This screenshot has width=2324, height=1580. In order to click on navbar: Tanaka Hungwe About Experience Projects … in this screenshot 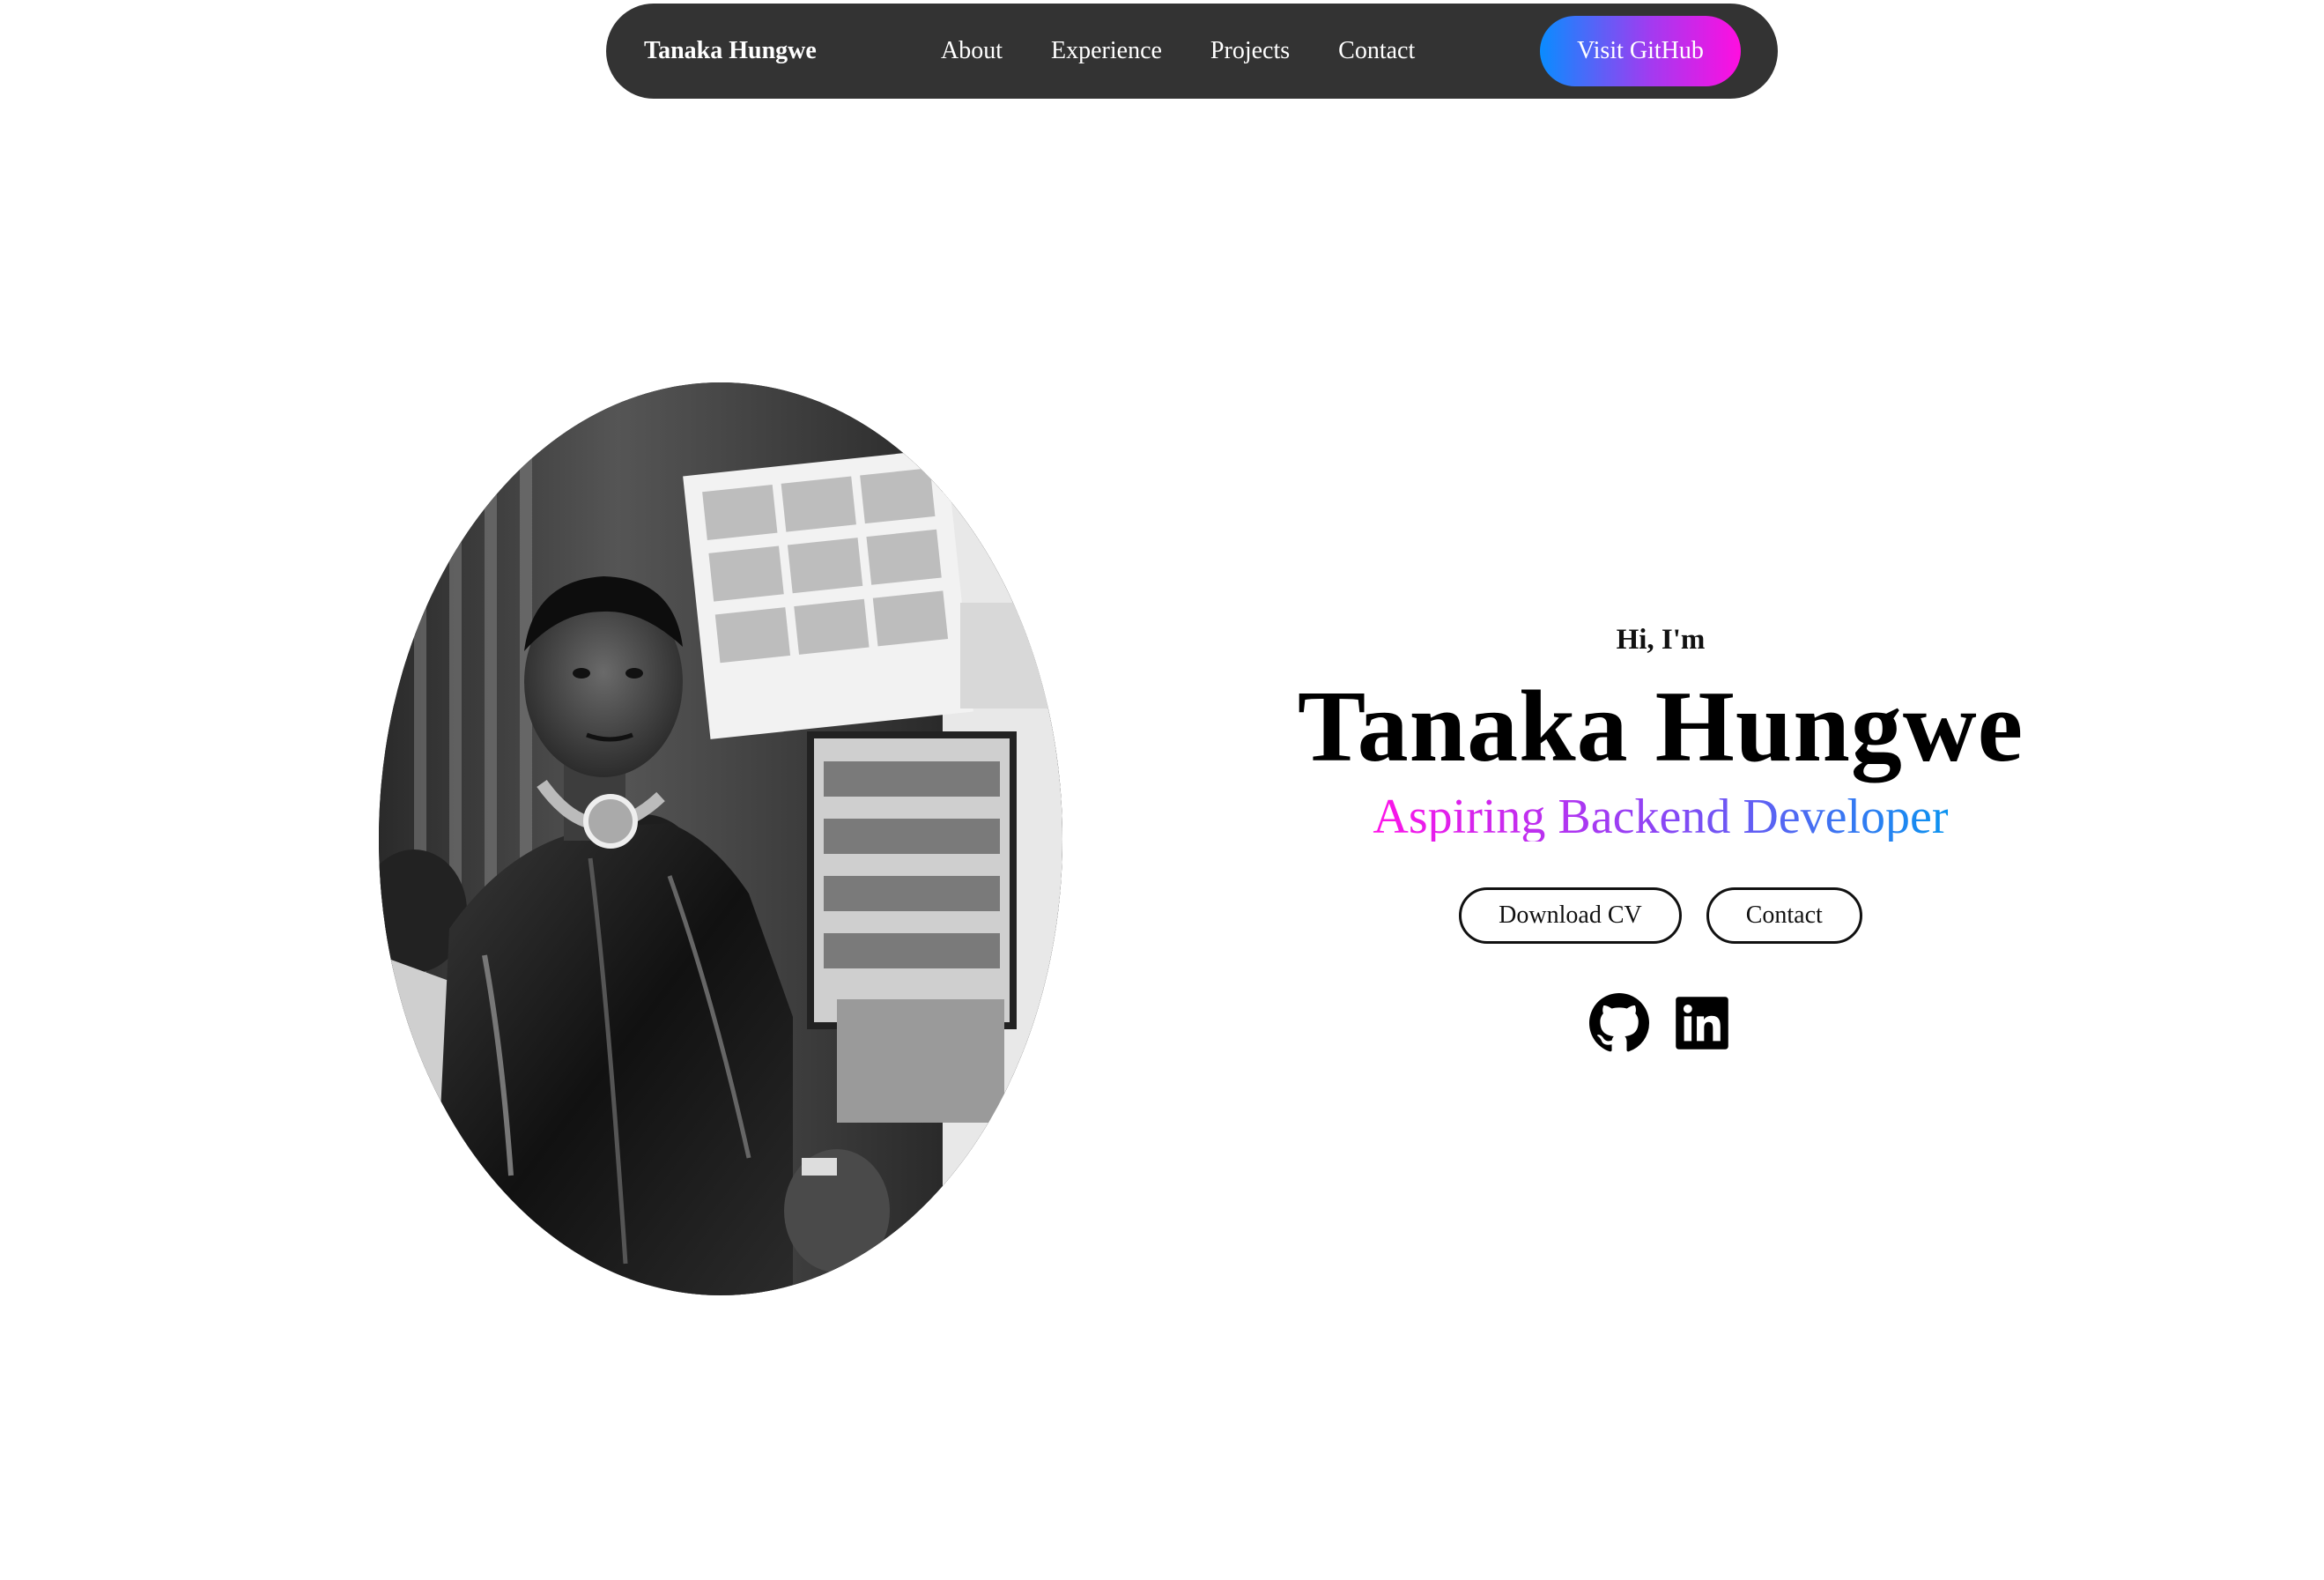, I will do `click(1192, 52)`.